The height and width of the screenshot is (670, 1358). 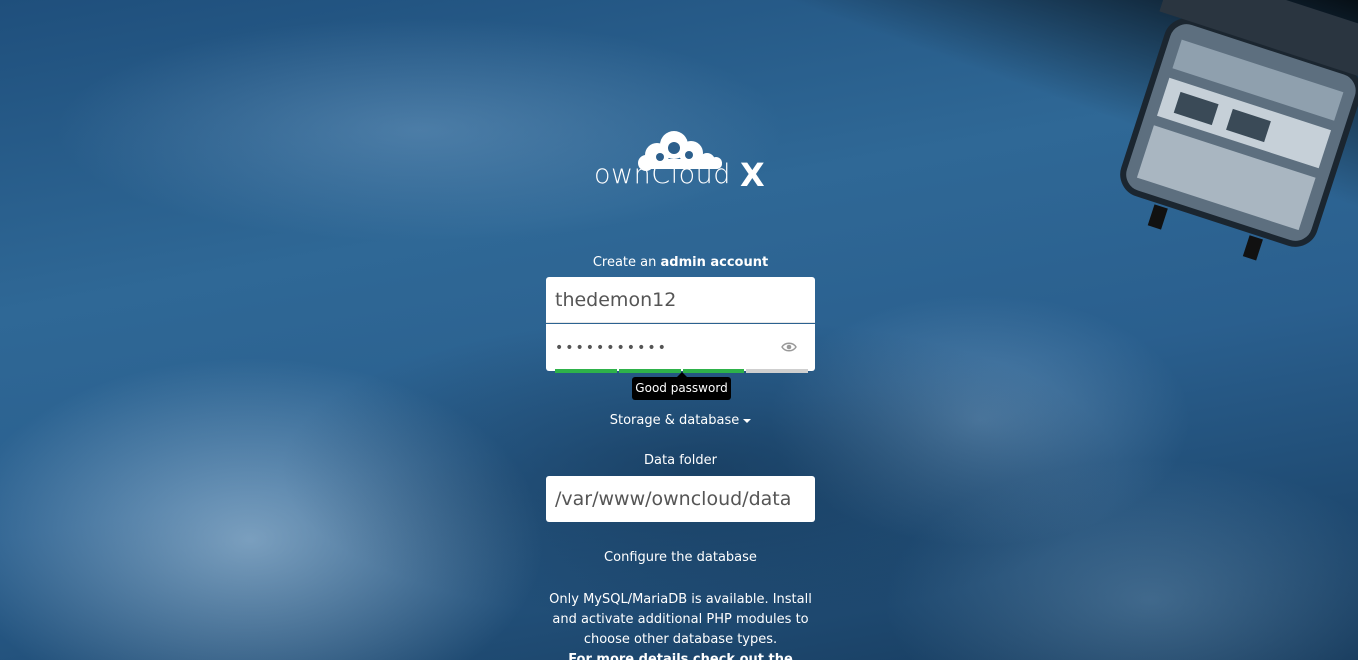 I want to click on data-folder-field-wrapper, so click(x=680, y=499).